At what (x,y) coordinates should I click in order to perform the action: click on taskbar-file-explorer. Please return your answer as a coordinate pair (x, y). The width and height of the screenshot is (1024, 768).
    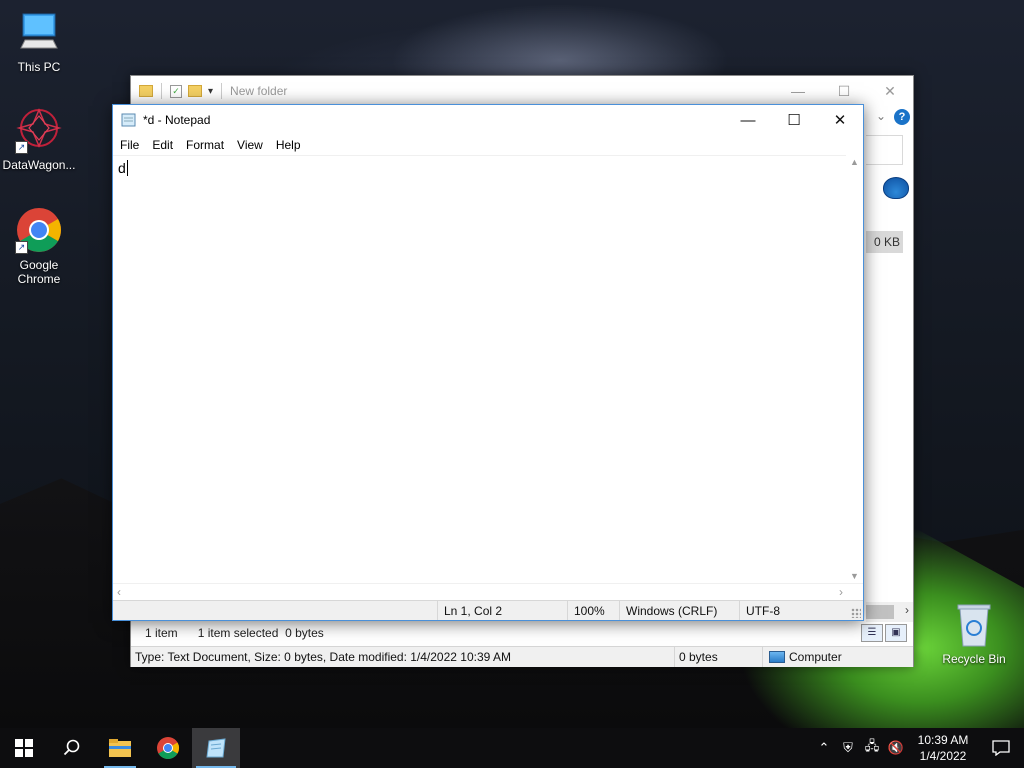
    Looking at the image, I should click on (120, 748).